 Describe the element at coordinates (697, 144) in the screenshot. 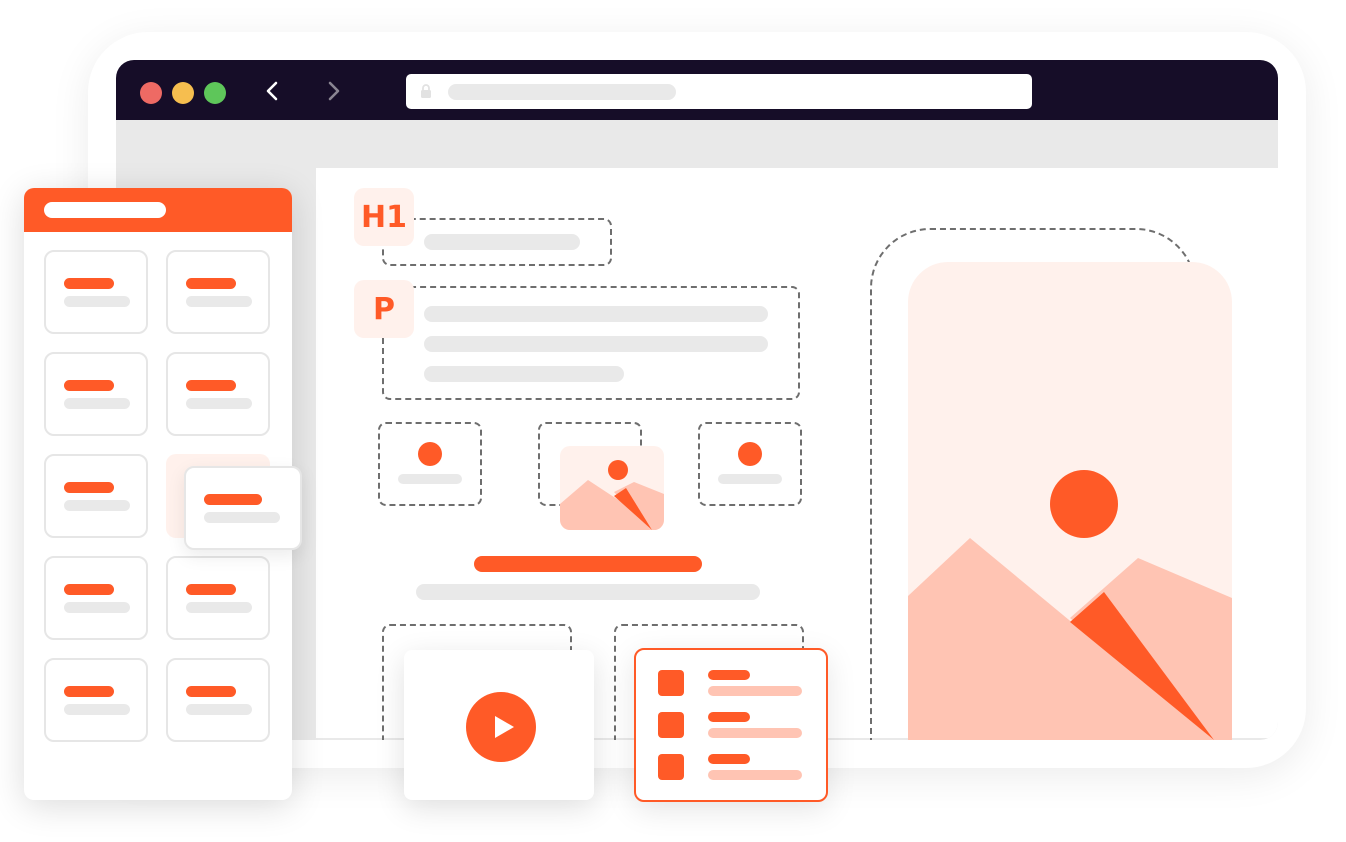

I see `browser-toolbar` at that location.